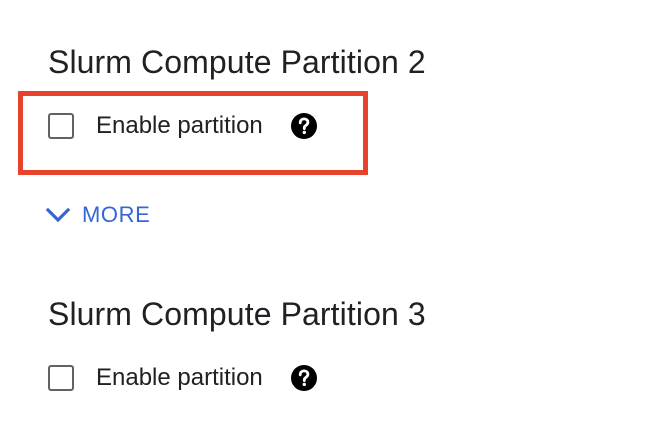  What do you see at coordinates (179, 378) in the screenshot?
I see `partition-3-enable-label: Enable partition` at bounding box center [179, 378].